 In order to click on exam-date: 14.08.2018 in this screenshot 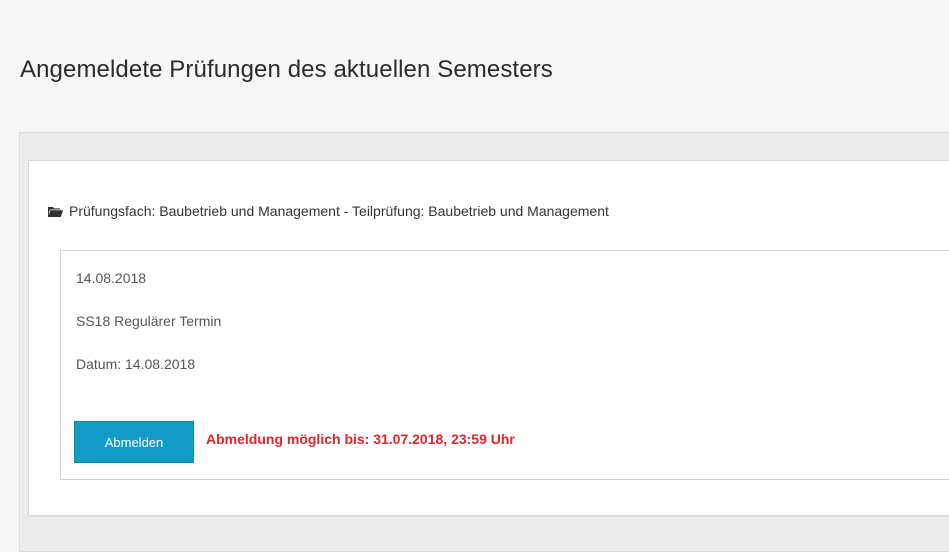, I will do `click(111, 278)`.